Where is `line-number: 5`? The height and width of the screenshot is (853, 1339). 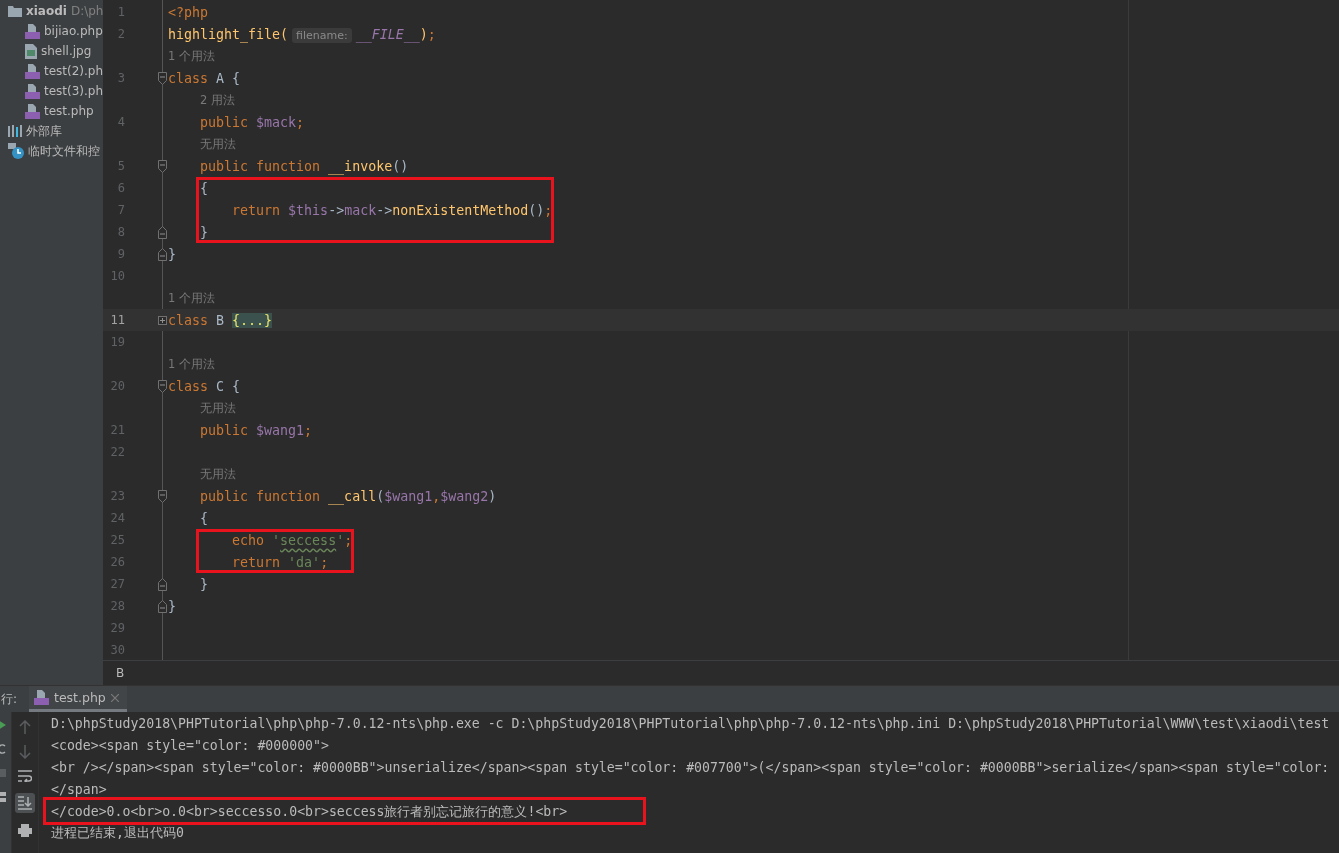 line-number: 5 is located at coordinates (120, 166).